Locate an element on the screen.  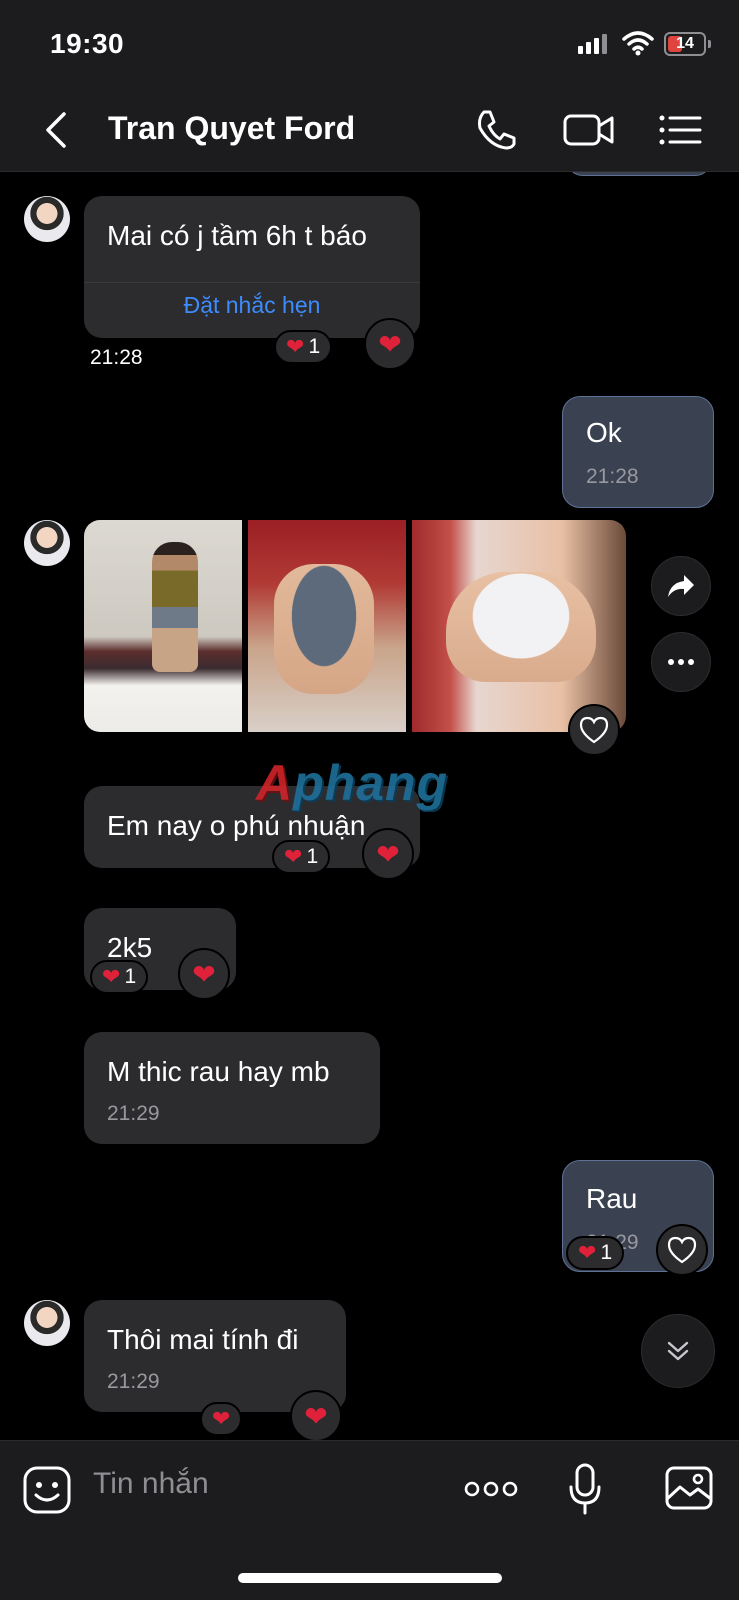
watermark: Aphang is located at coordinates (352, 783).